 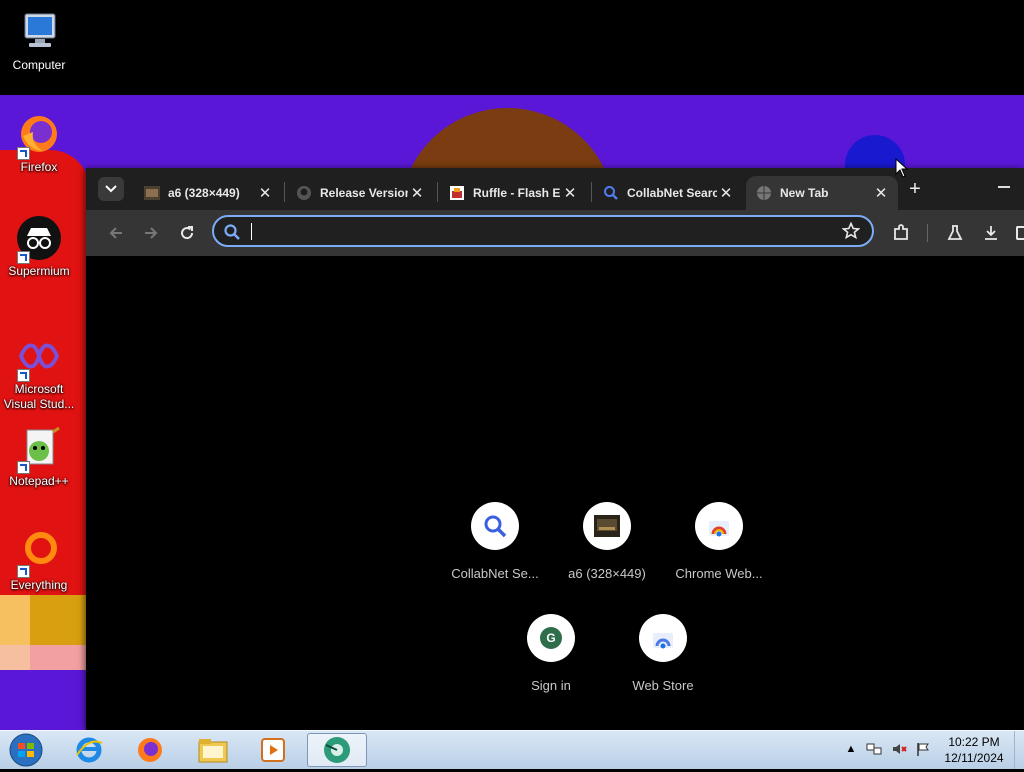 I want to click on plus-icon: +, so click(x=915, y=188).